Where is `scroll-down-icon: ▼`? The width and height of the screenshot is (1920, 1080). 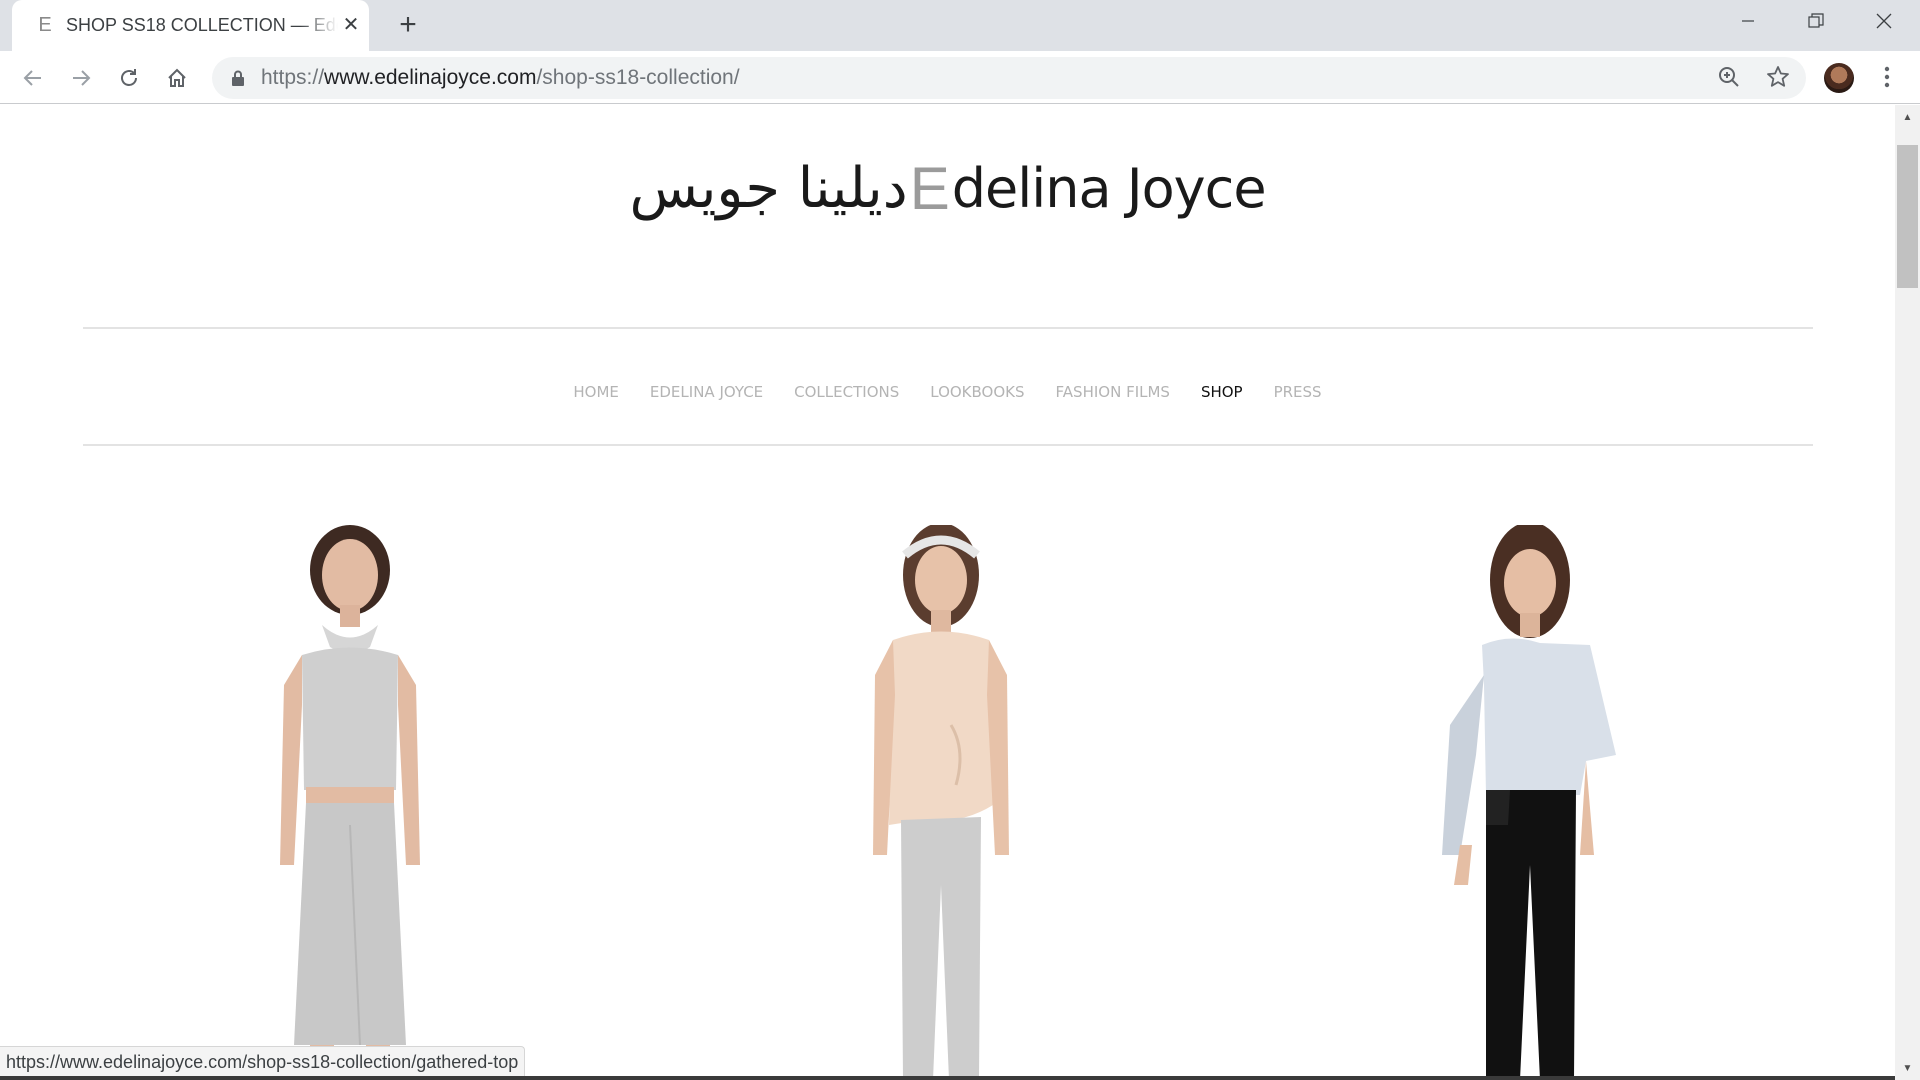 scroll-down-icon: ▼ is located at coordinates (1907, 1068).